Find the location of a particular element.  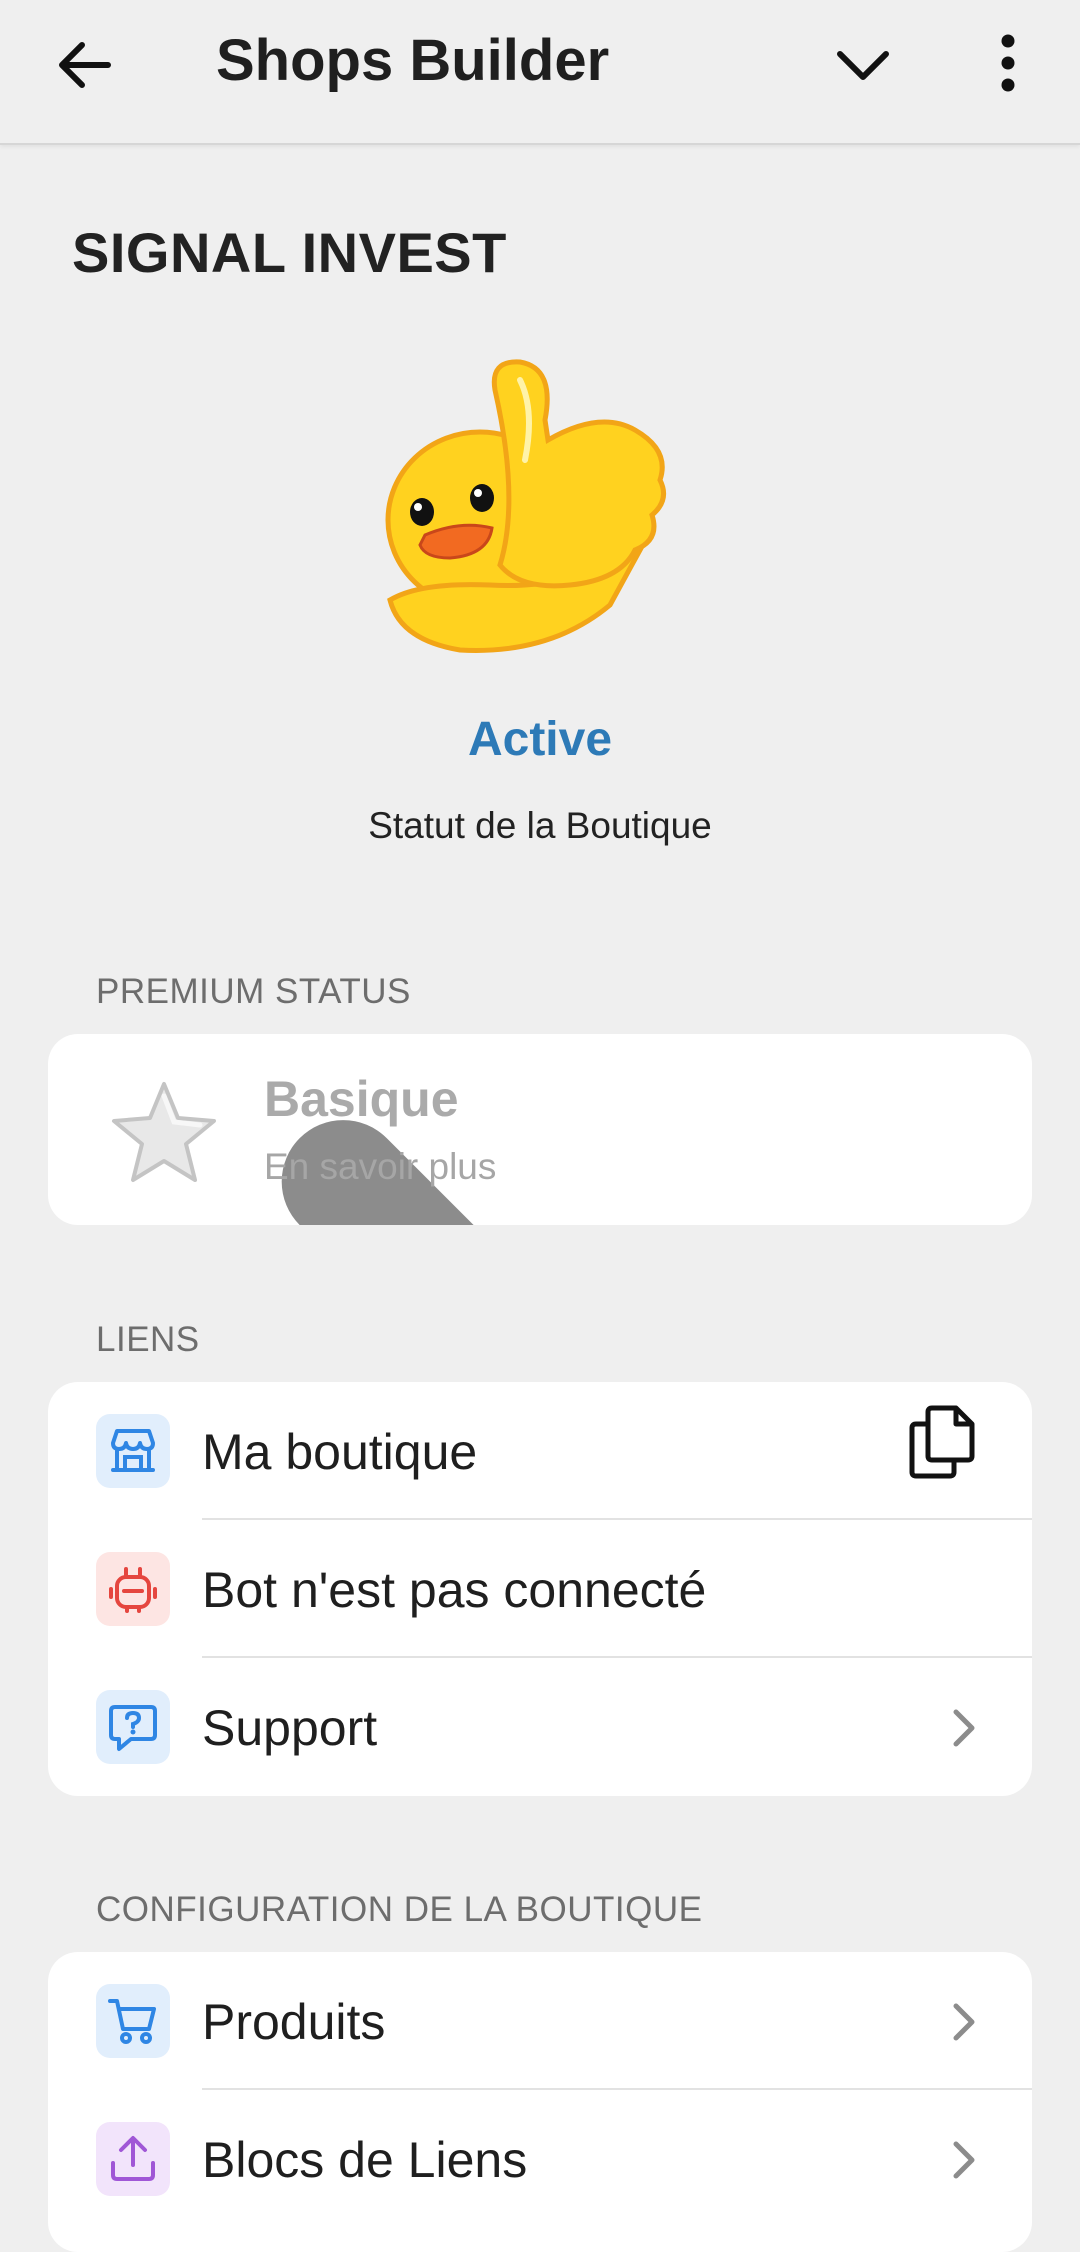

bot-icon is located at coordinates (133, 1589).